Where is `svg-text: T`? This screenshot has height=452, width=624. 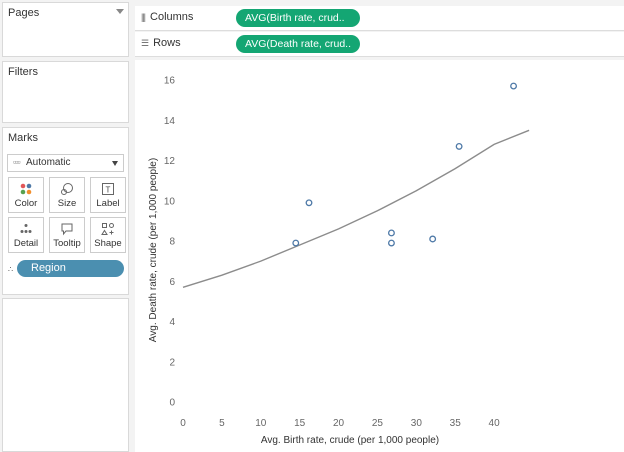
svg-text: T is located at coordinates (108, 190).